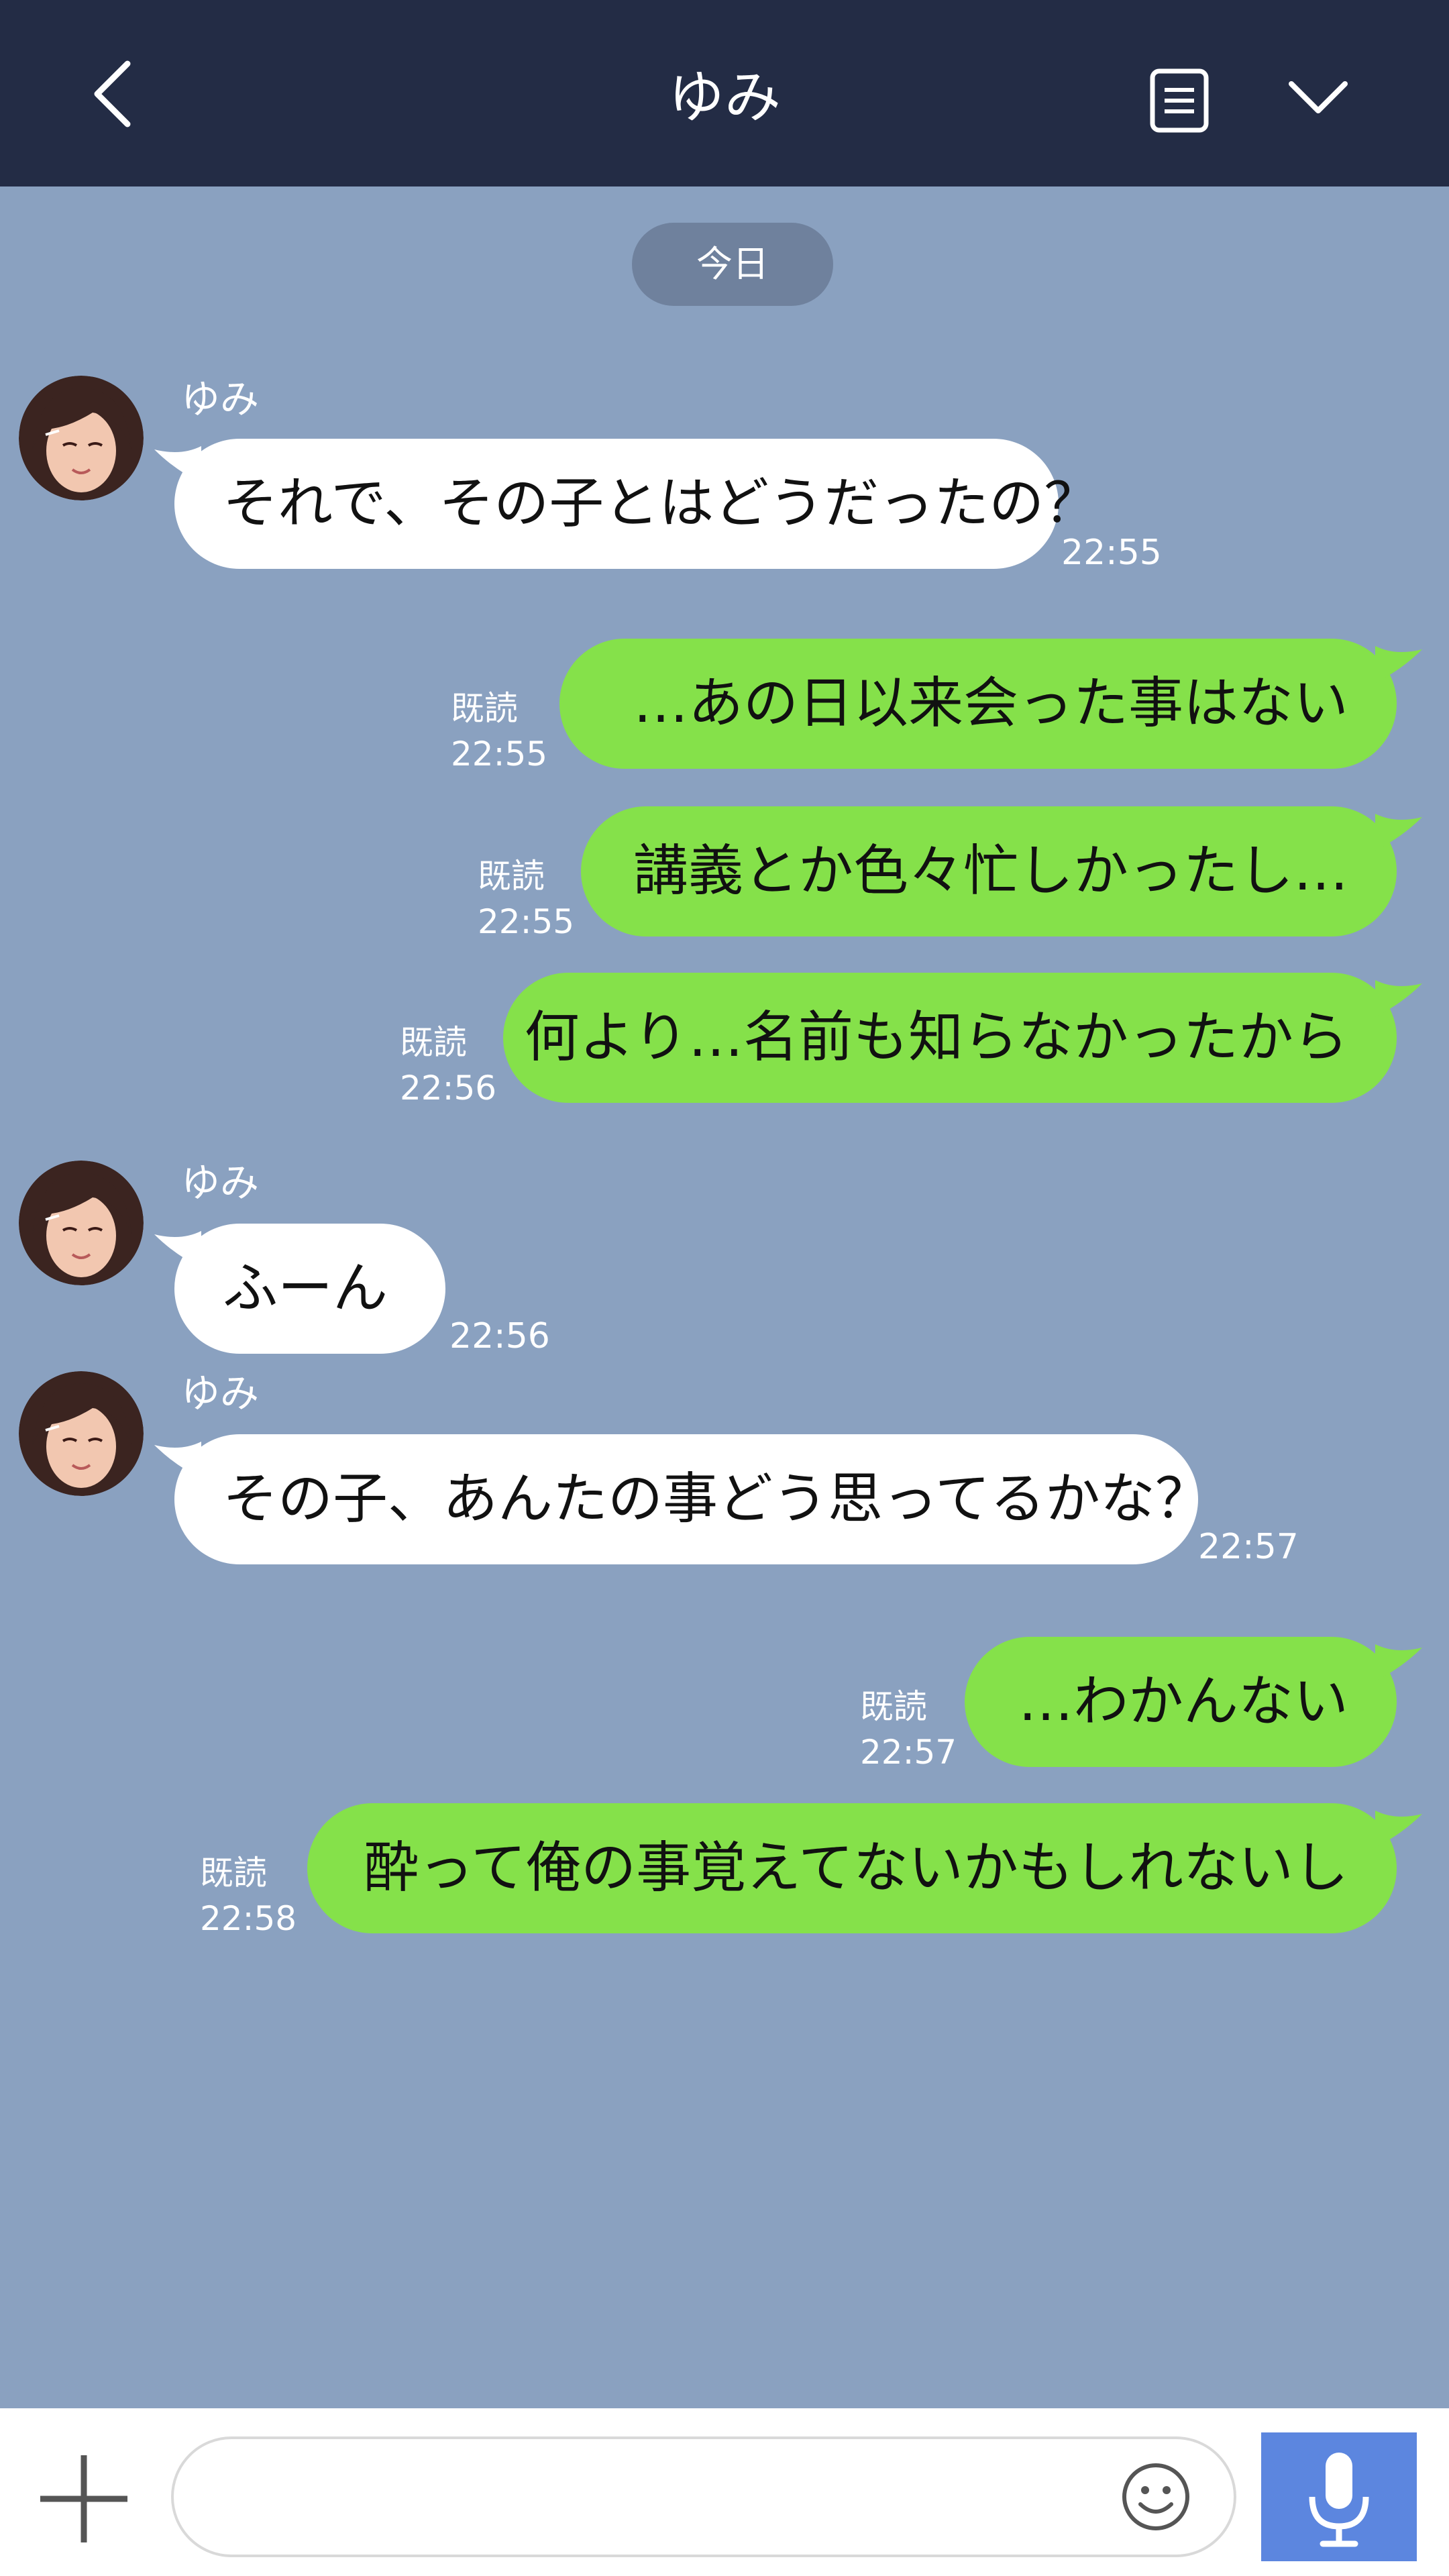  I want to click on chat-header: ゆみ, so click(724, 93).